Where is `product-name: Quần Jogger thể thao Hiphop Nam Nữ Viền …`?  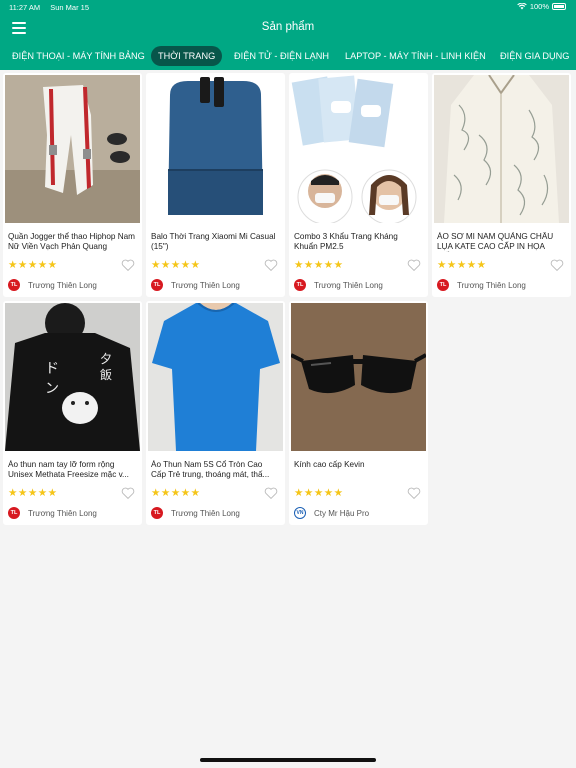
product-name: Quần Jogger thể thao Hiphop Nam Nữ Viền … is located at coordinates (71, 241).